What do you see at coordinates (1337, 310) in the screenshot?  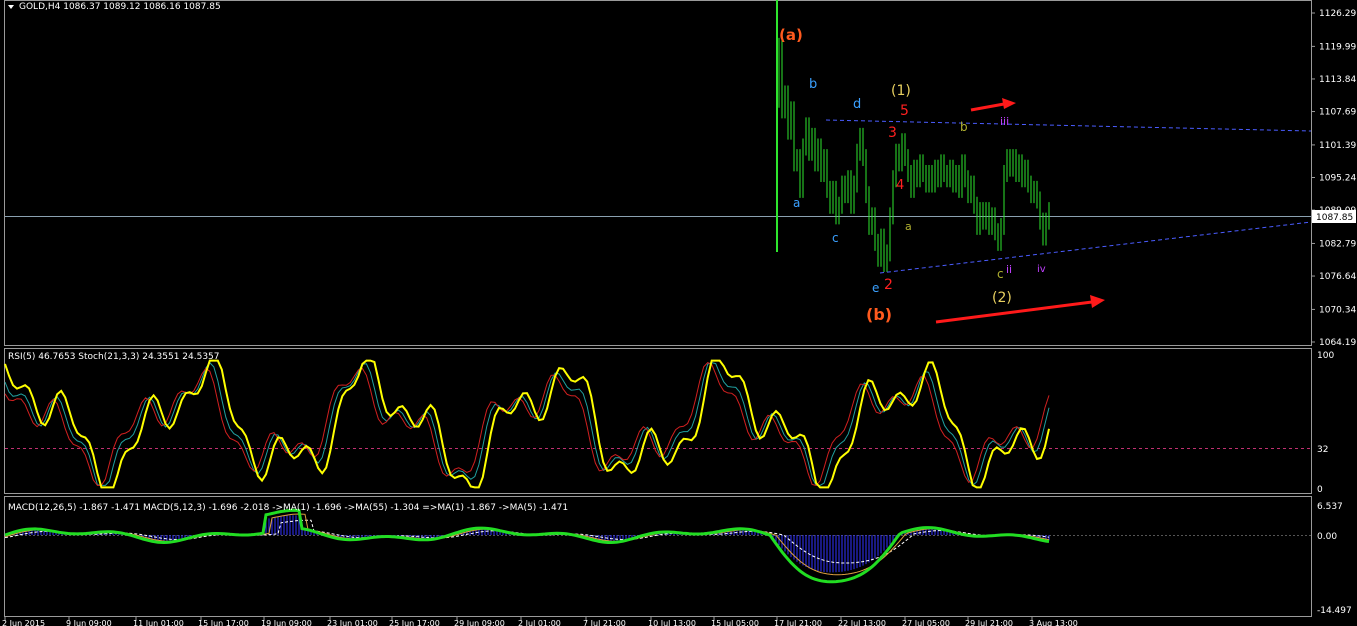 I see `price-level-label: 1070.34` at bounding box center [1337, 310].